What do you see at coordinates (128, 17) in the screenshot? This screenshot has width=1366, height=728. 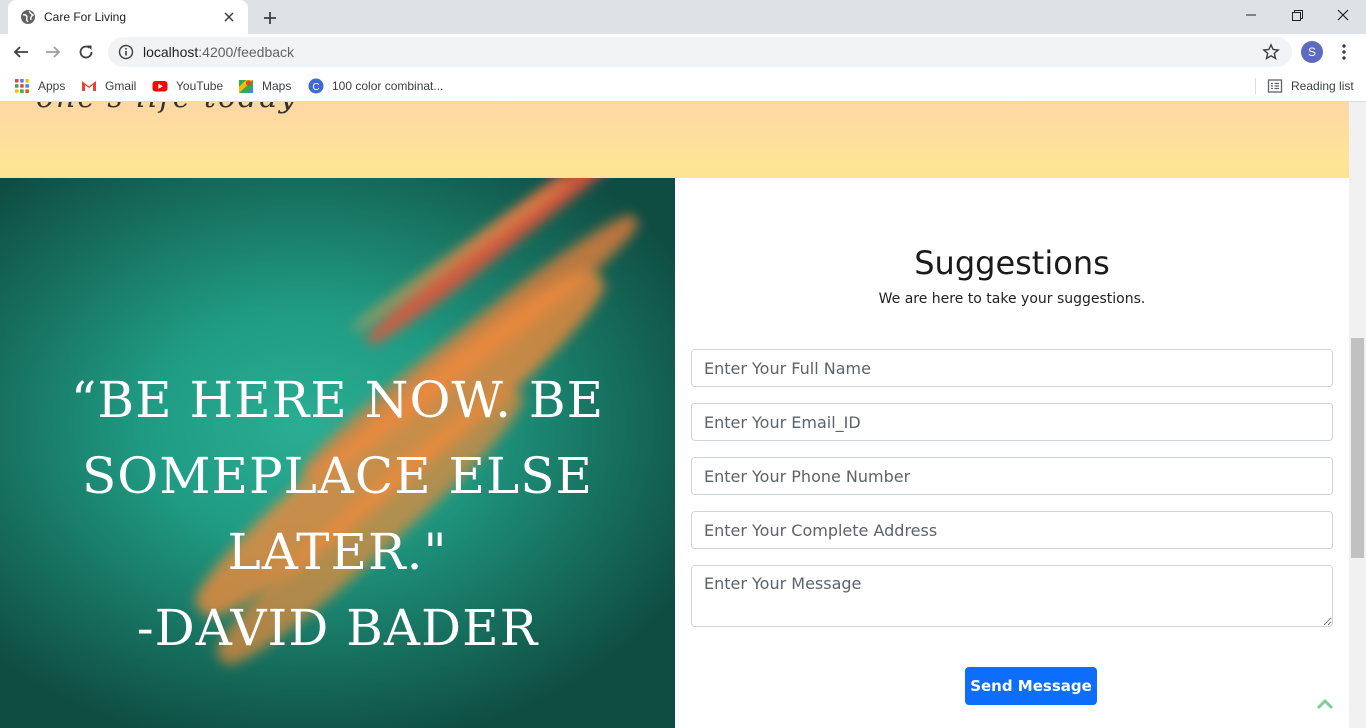 I see `browser-tab: Care For Living` at bounding box center [128, 17].